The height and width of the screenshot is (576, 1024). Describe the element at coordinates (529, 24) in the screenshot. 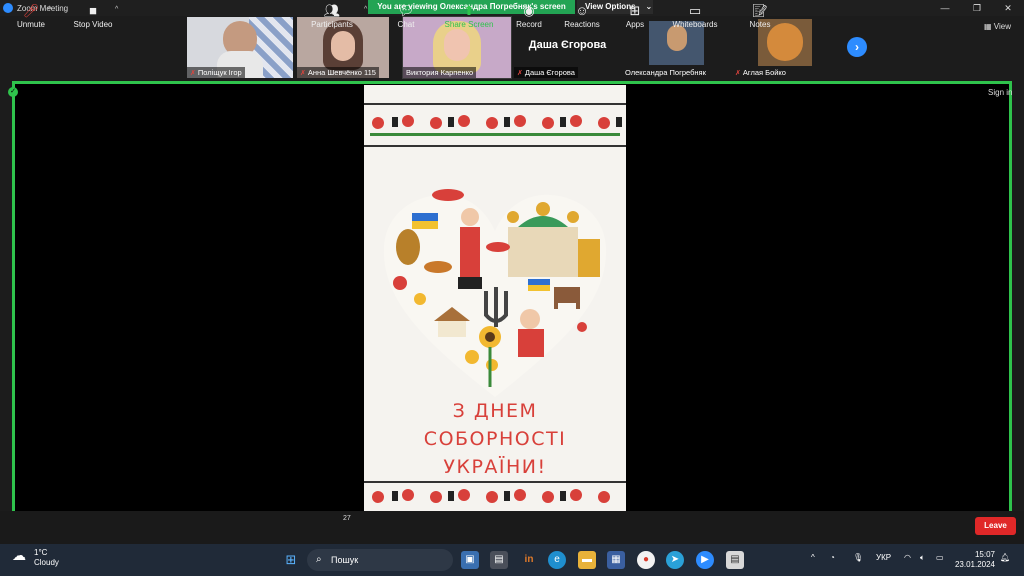

I see `record-label: Record` at that location.